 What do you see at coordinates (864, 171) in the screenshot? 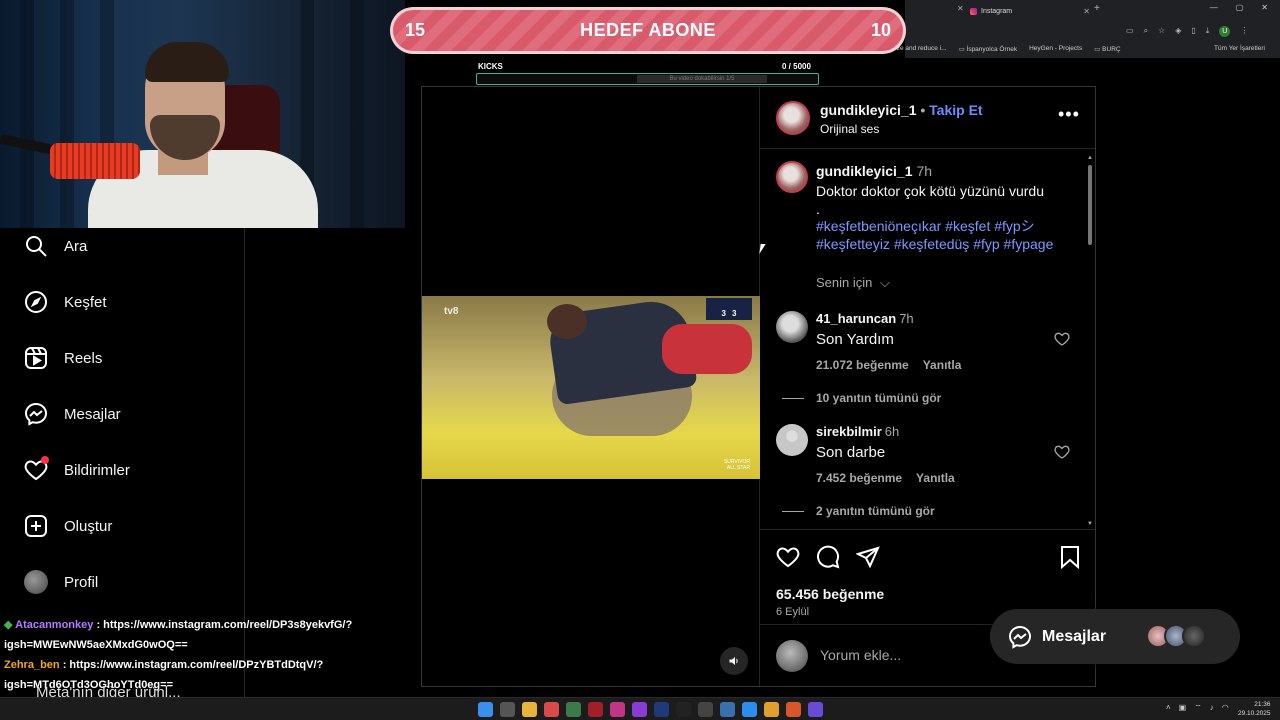
I see `caption-username: gundikleyici_1` at bounding box center [864, 171].